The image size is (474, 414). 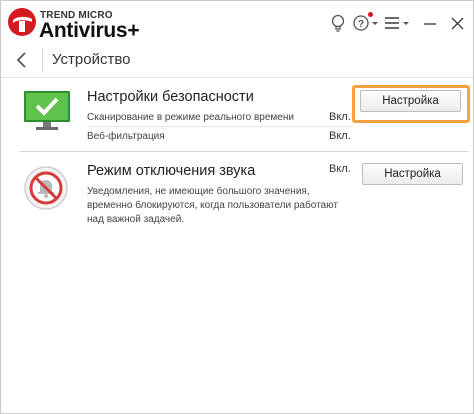 What do you see at coordinates (22, 22) in the screenshot?
I see `trend-micro-logo-icon` at bounding box center [22, 22].